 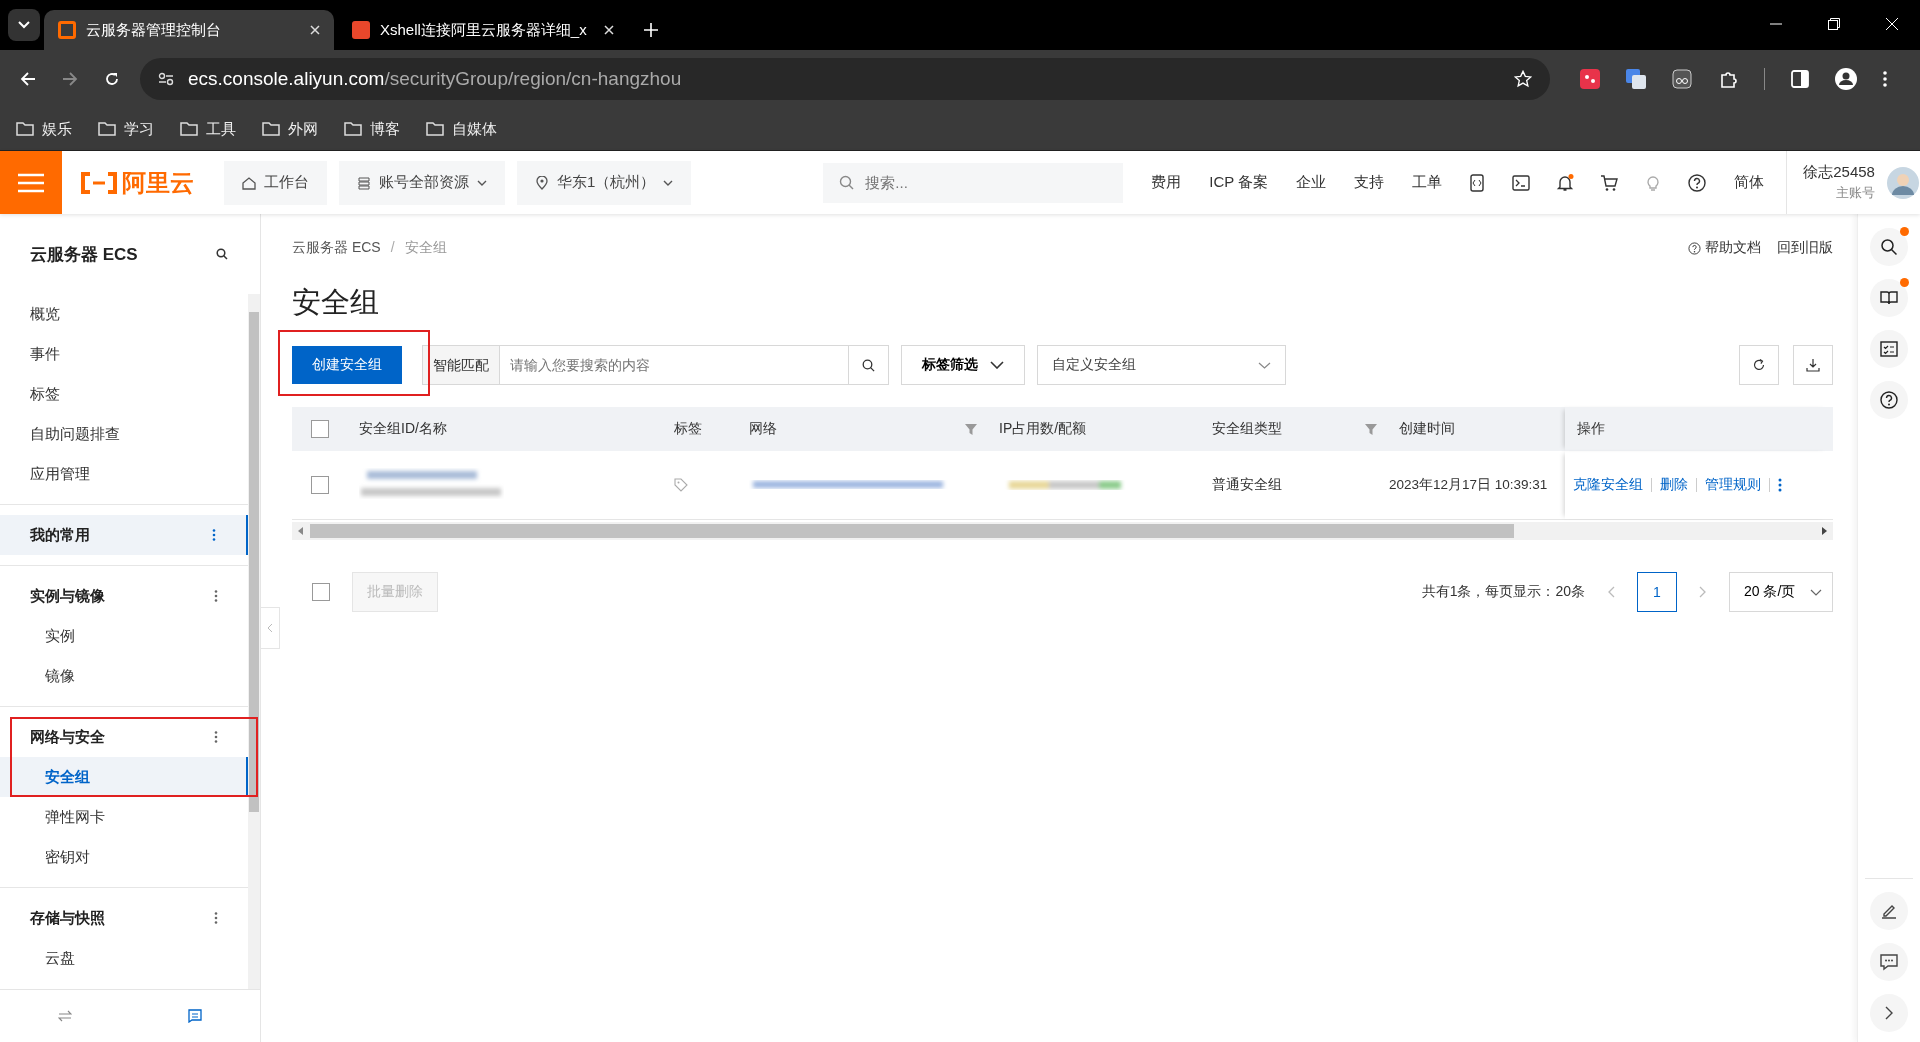 I want to click on back-icon, so click(x=28, y=79).